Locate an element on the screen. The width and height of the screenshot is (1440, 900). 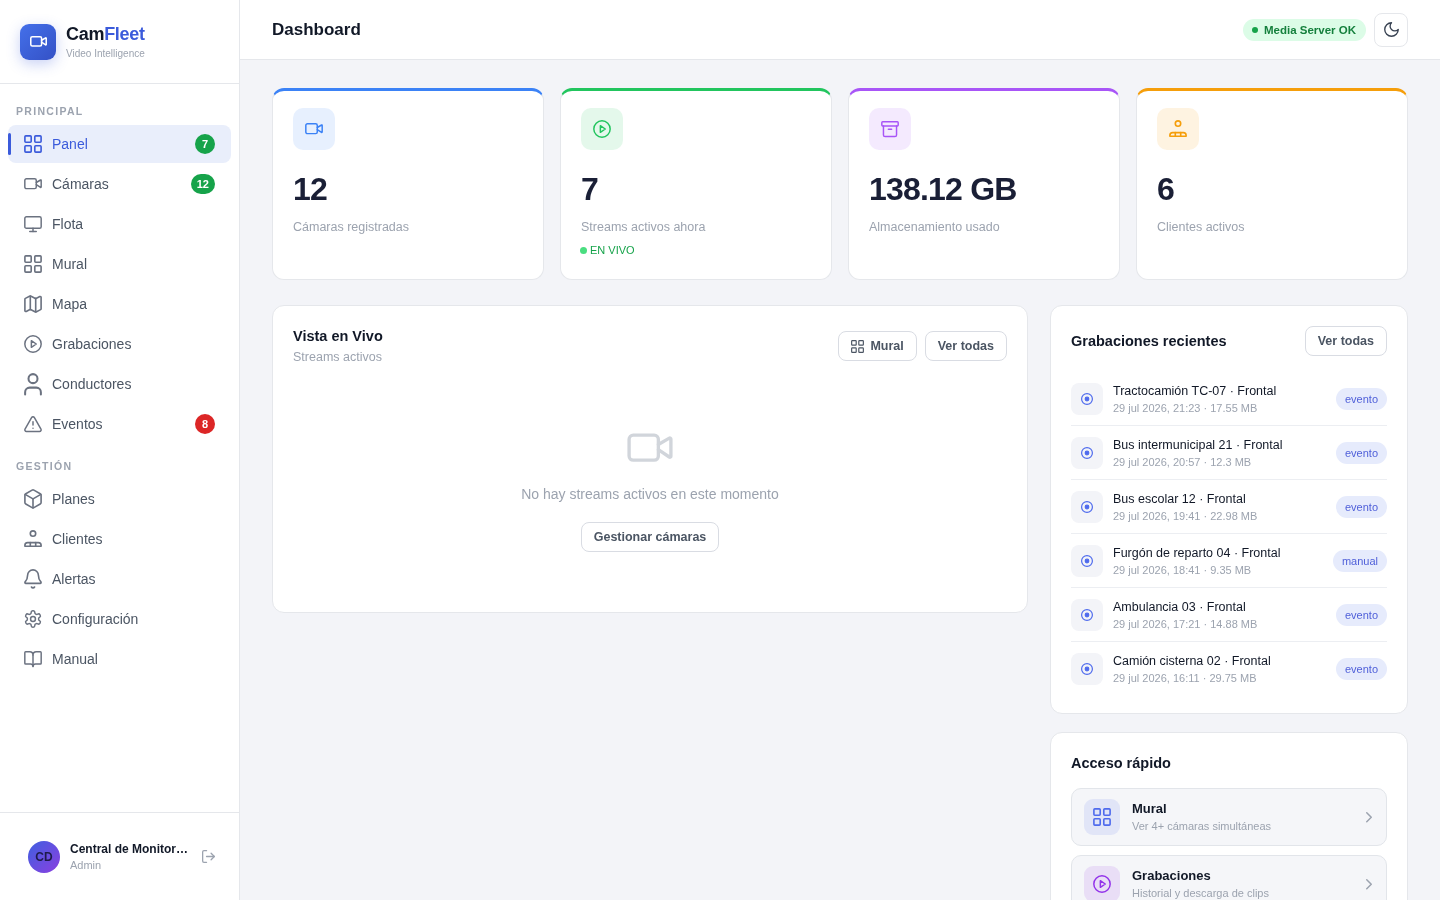
monitor-icon is located at coordinates (33, 224).